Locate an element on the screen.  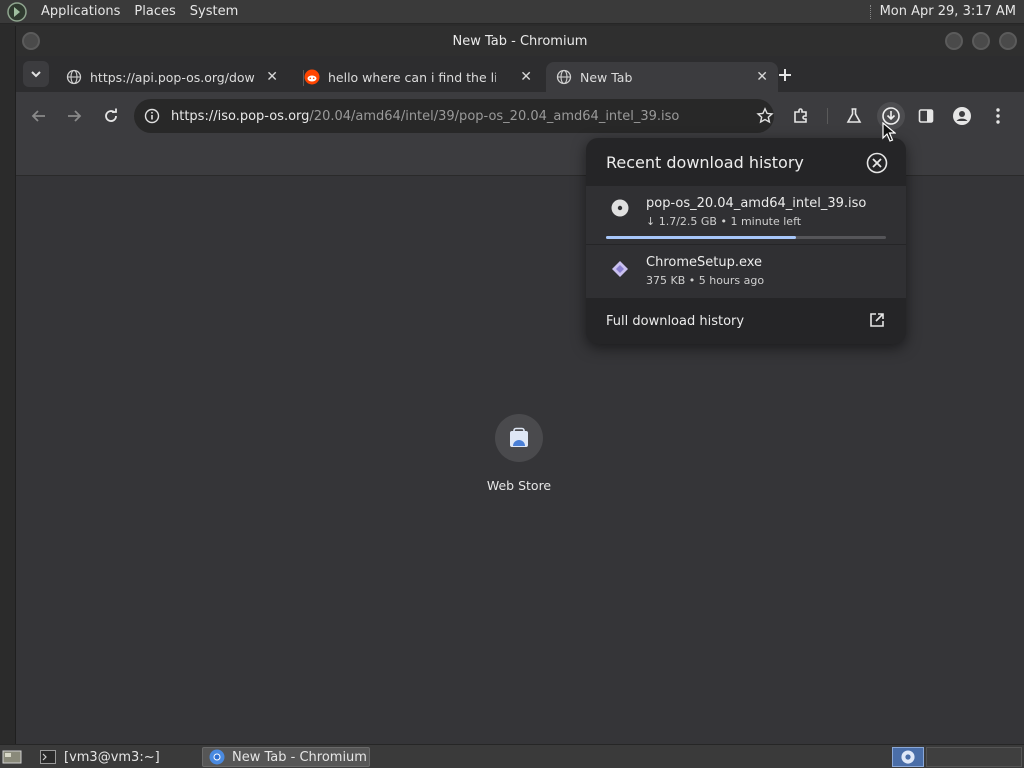
download-progress-fill is located at coordinates (701, 237).